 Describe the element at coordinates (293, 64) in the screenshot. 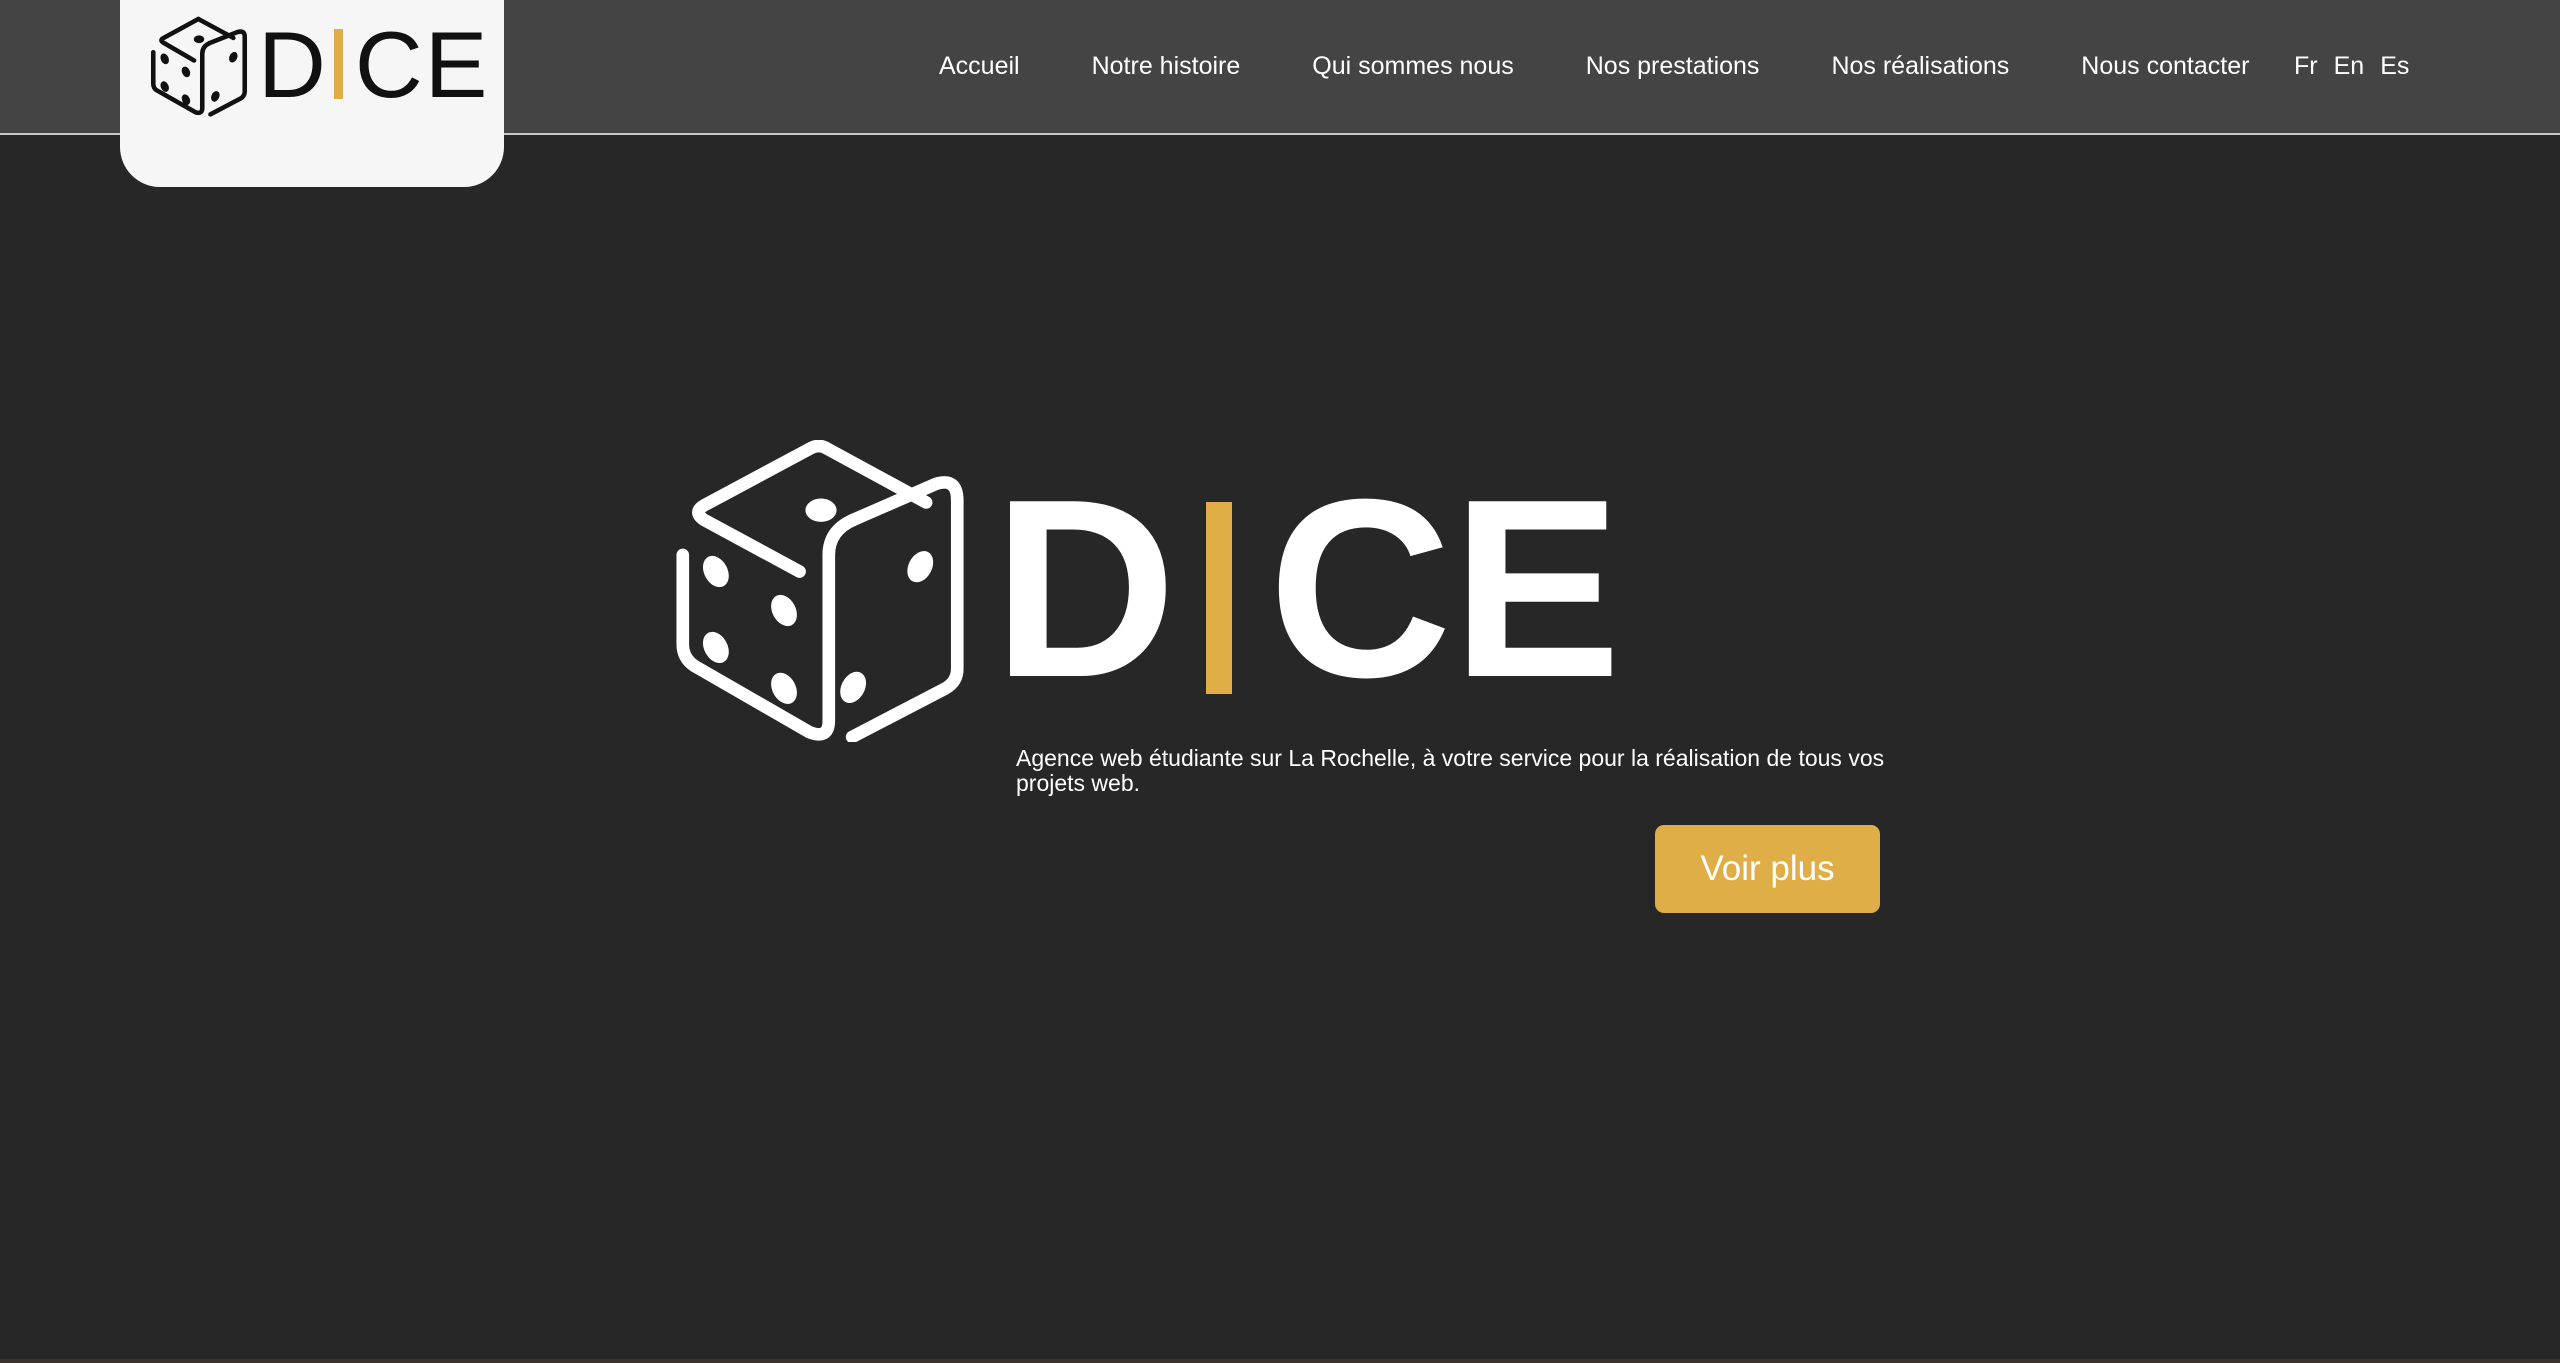

I see `logo-wordmark-left: D` at that location.